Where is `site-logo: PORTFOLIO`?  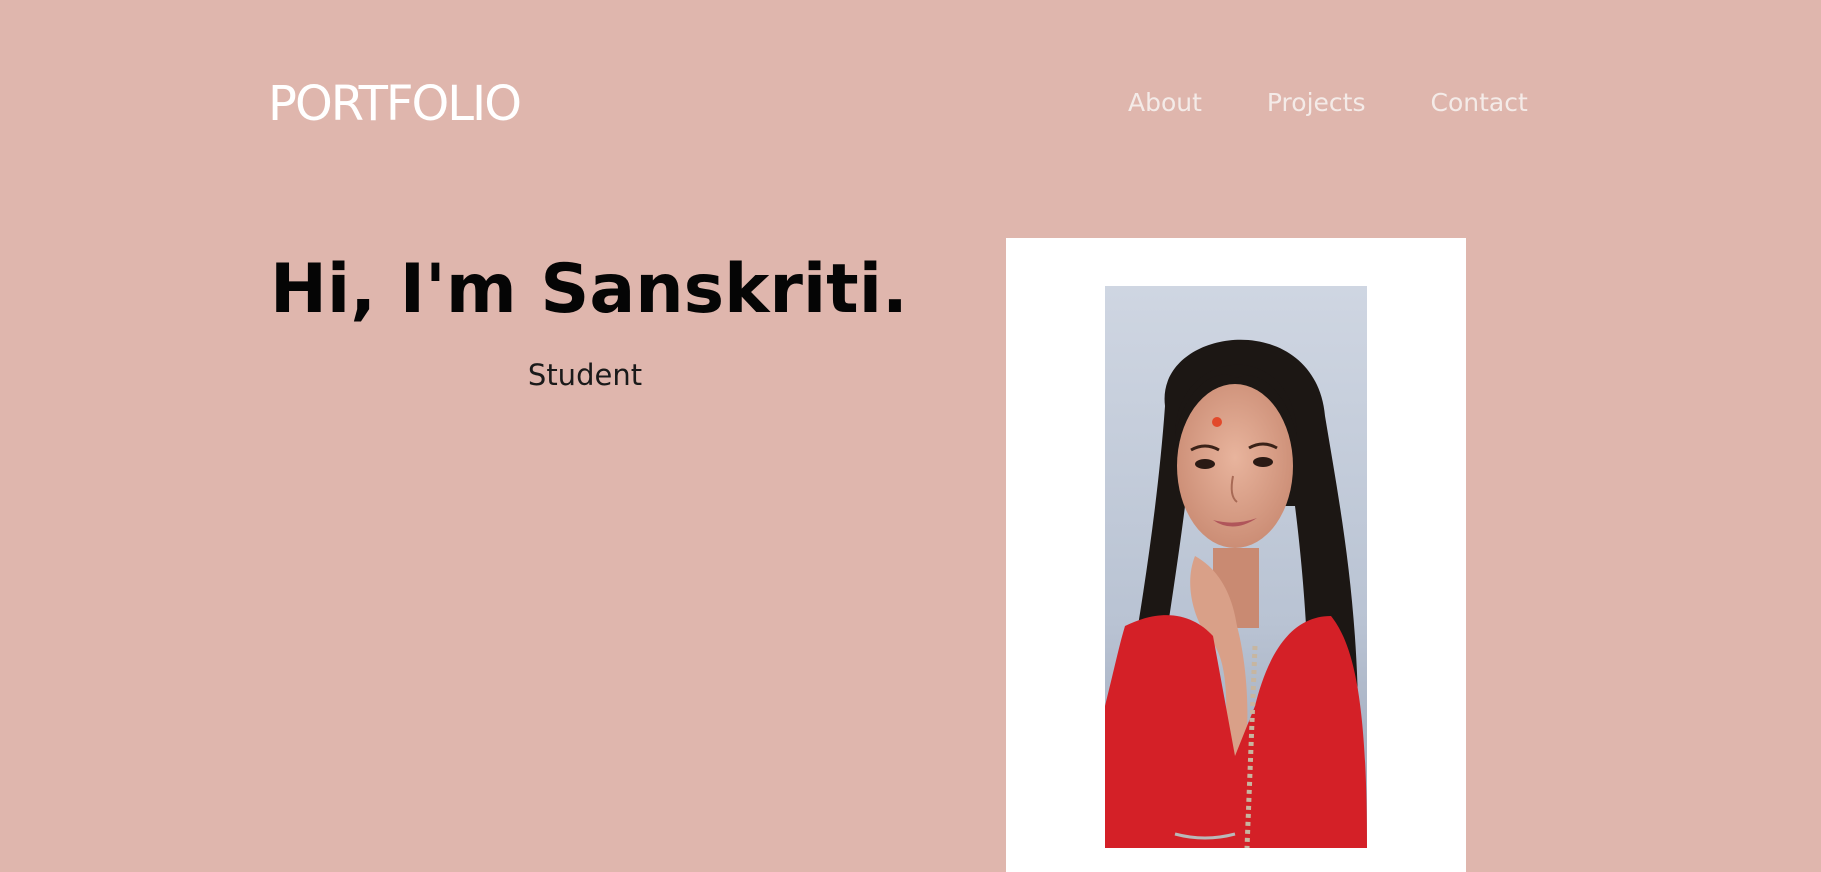 site-logo: PORTFOLIO is located at coordinates (395, 104).